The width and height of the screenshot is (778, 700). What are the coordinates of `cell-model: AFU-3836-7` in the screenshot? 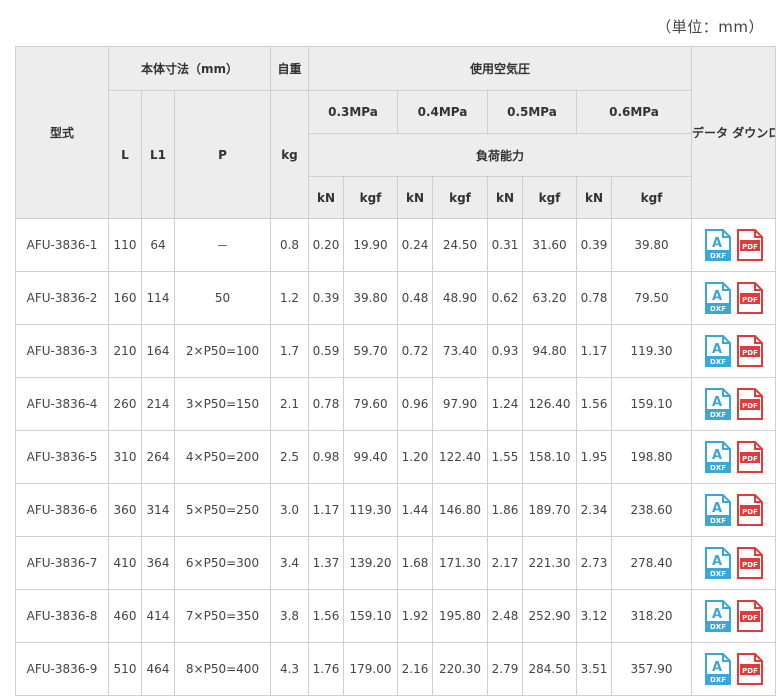 It's located at (62, 563).